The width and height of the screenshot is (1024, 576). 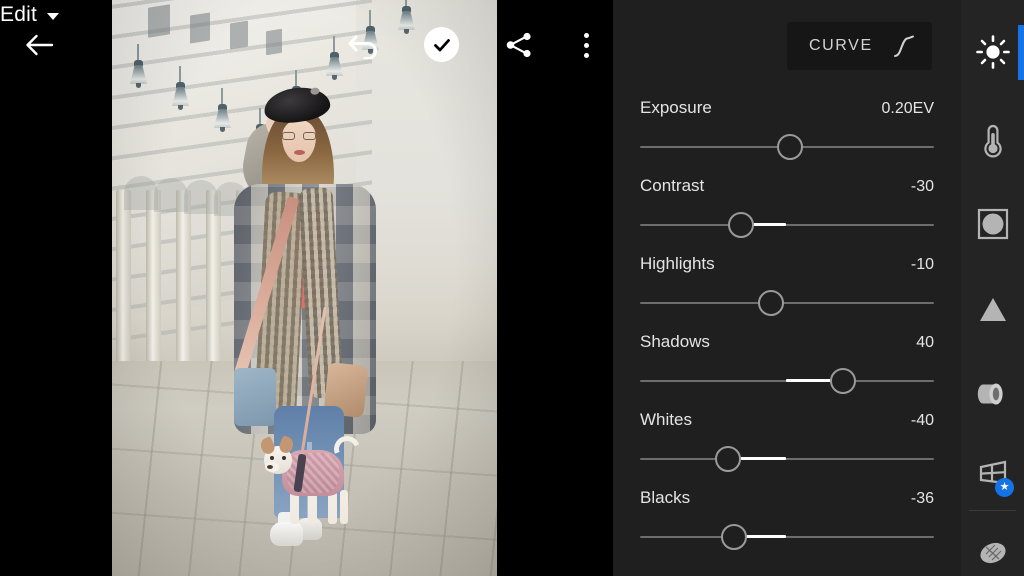 I want to click on rail-item-effects, so click(x=992, y=223).